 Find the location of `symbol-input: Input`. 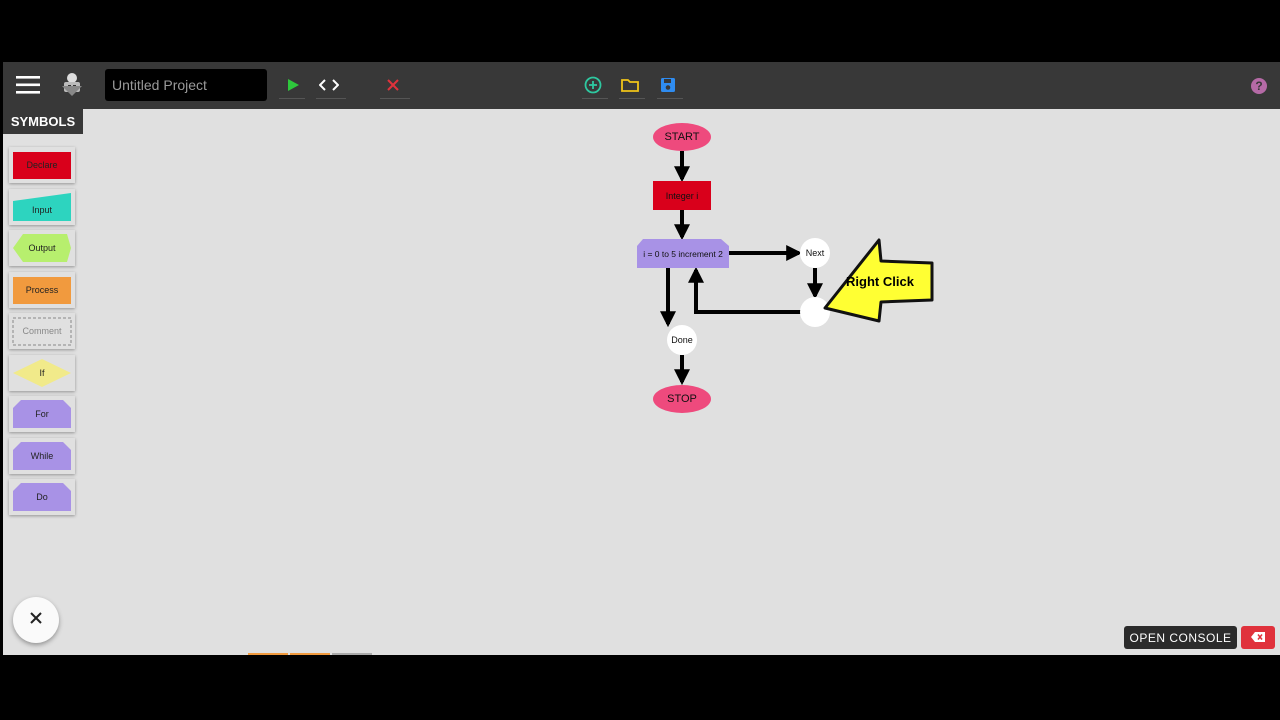

symbol-input: Input is located at coordinates (42, 207).